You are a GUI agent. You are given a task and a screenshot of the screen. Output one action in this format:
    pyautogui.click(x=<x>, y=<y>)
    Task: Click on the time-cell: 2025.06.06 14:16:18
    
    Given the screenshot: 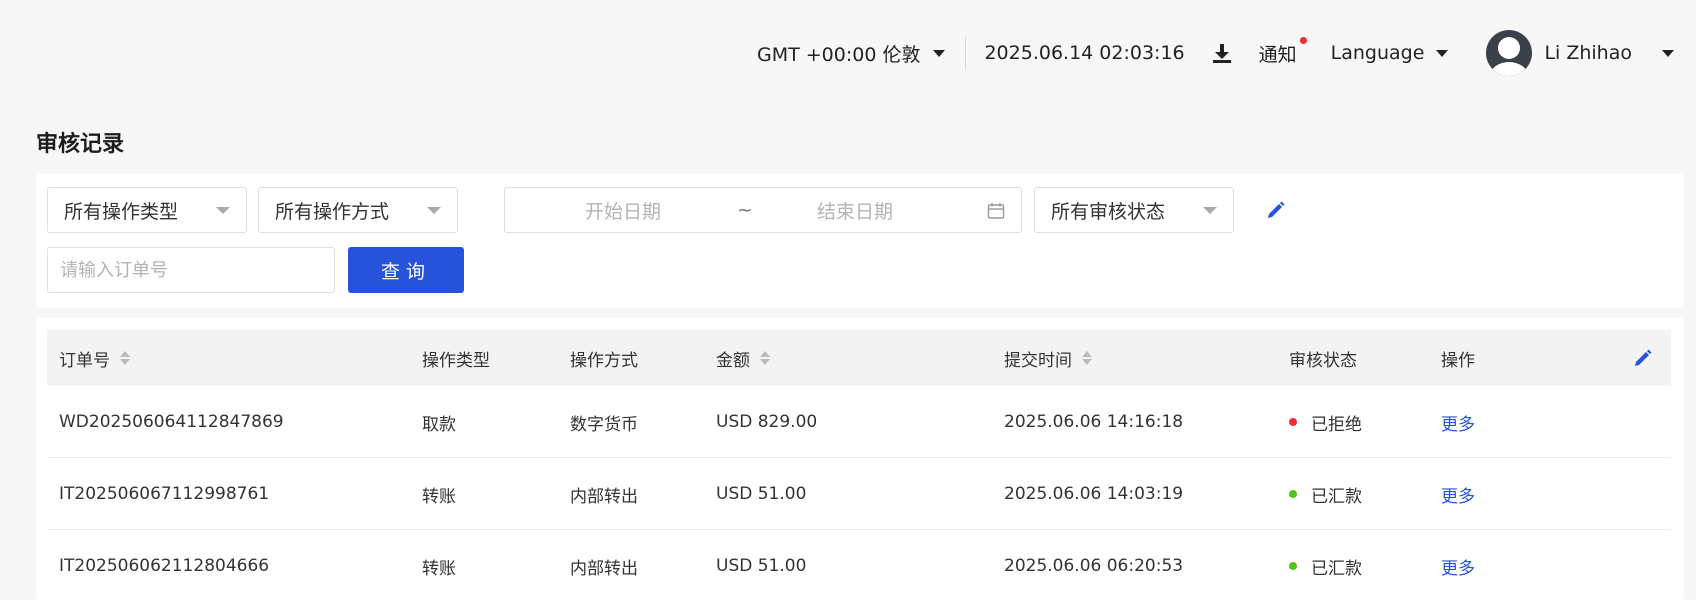 What is the action you would take?
    pyautogui.click(x=1094, y=422)
    